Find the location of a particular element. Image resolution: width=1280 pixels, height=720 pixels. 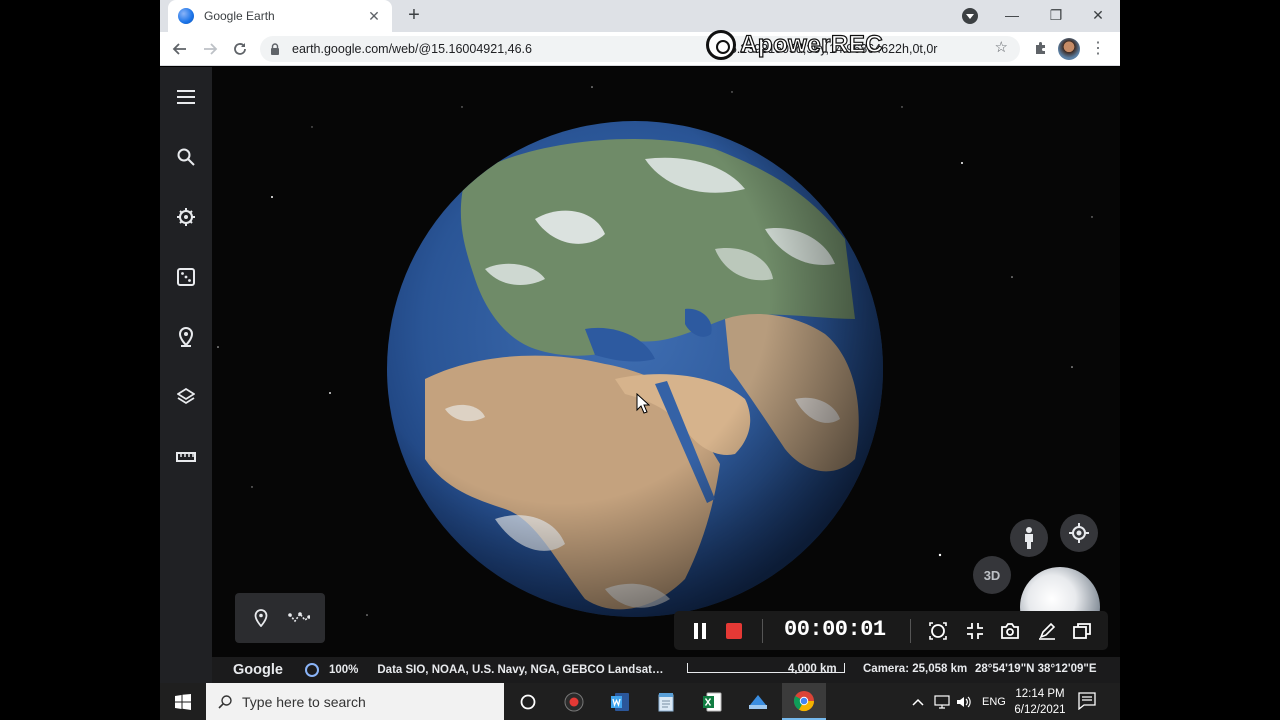

tab-close-icon: ✕ is located at coordinates (374, 16).